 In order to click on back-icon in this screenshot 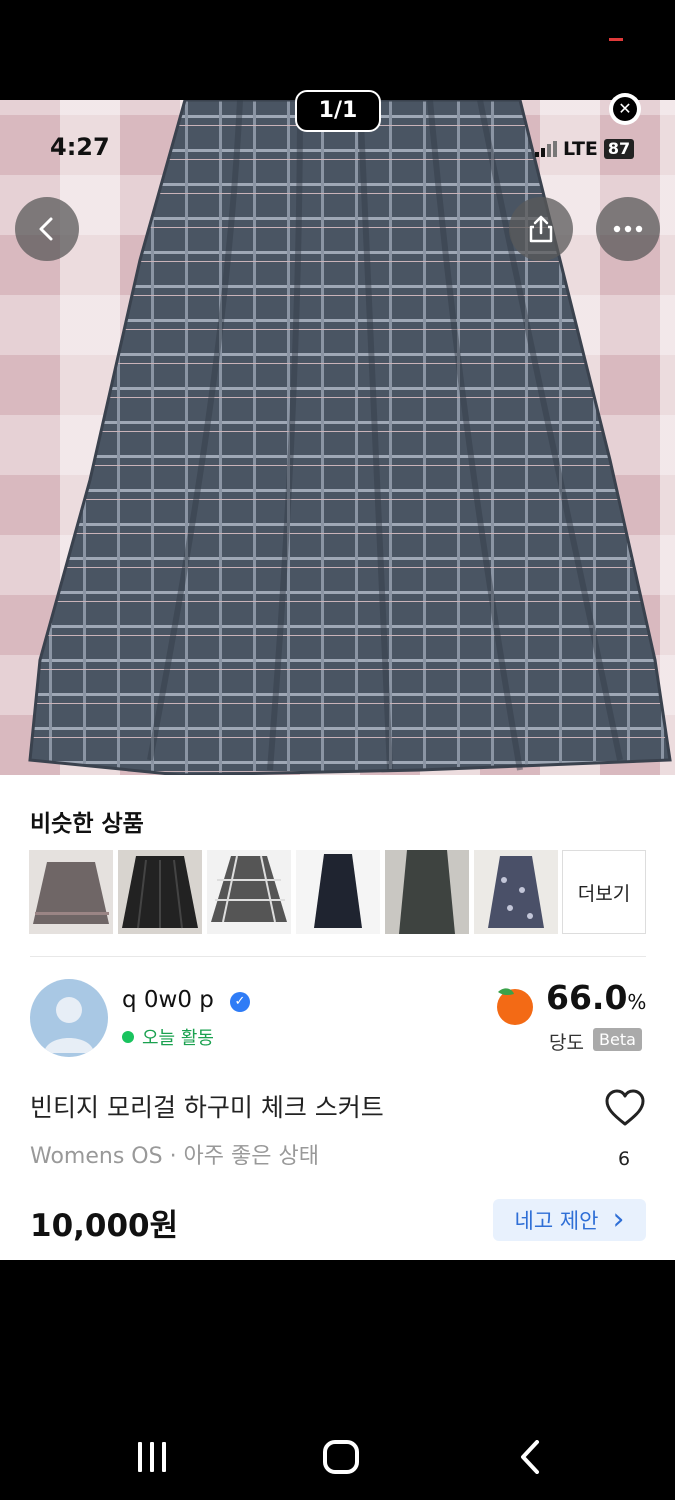, I will do `click(530, 1457)`.